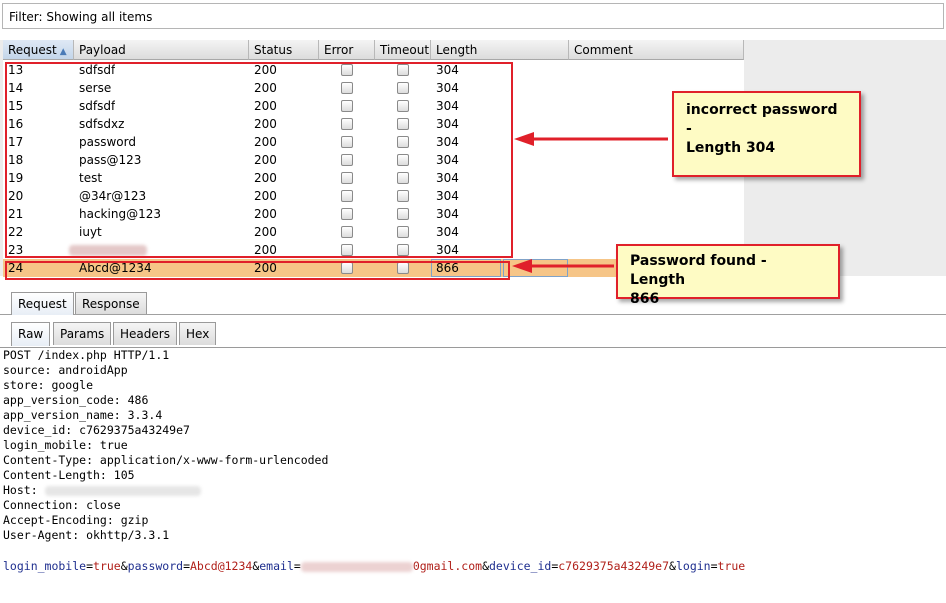 This screenshot has height=603, width=946. Describe the element at coordinates (31, 334) in the screenshot. I see `tab-raw: Raw` at that location.